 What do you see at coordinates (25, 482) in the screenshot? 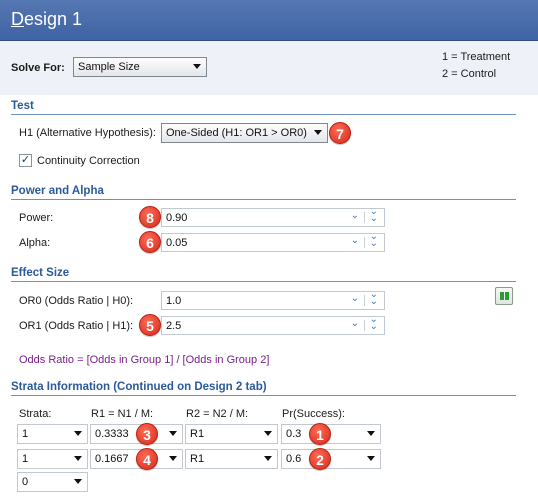
I see `strata-value: 0` at bounding box center [25, 482].